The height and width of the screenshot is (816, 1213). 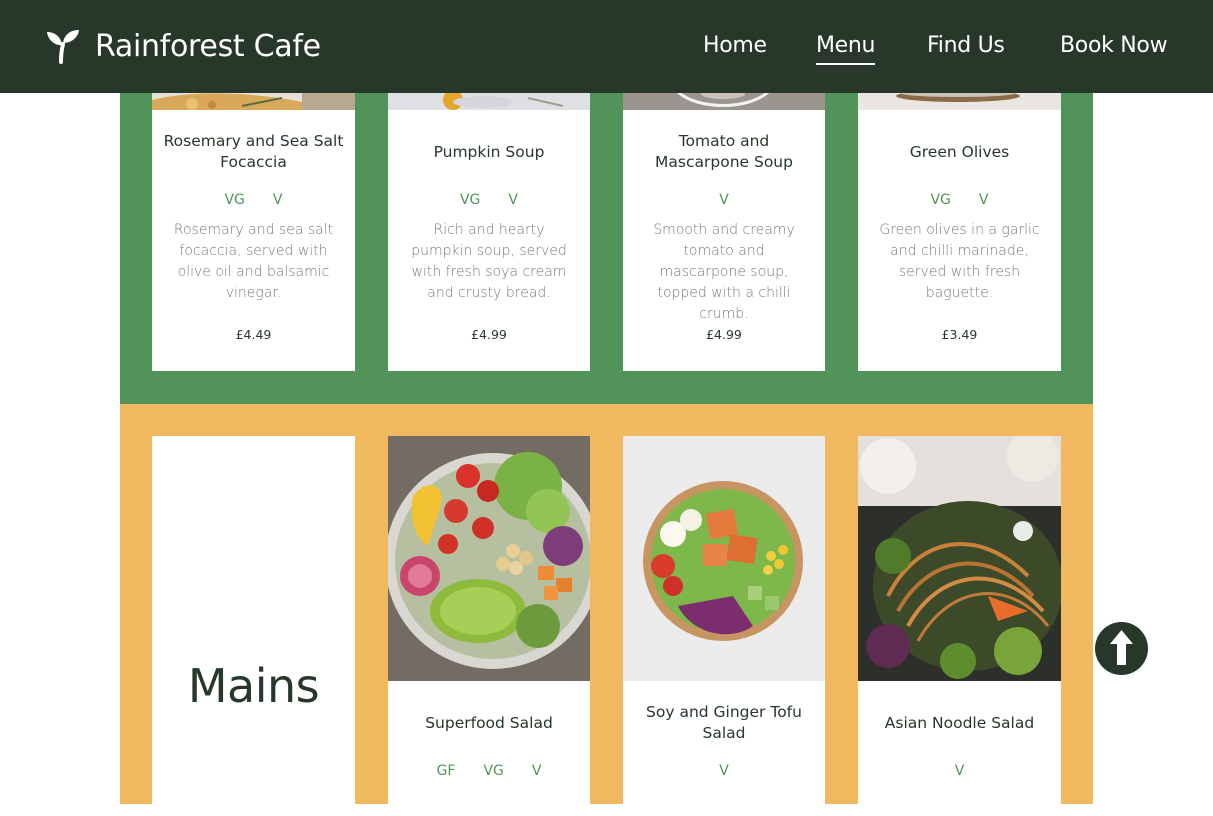 I want to click on card-title: Asian Noodle Salad, so click(x=959, y=723).